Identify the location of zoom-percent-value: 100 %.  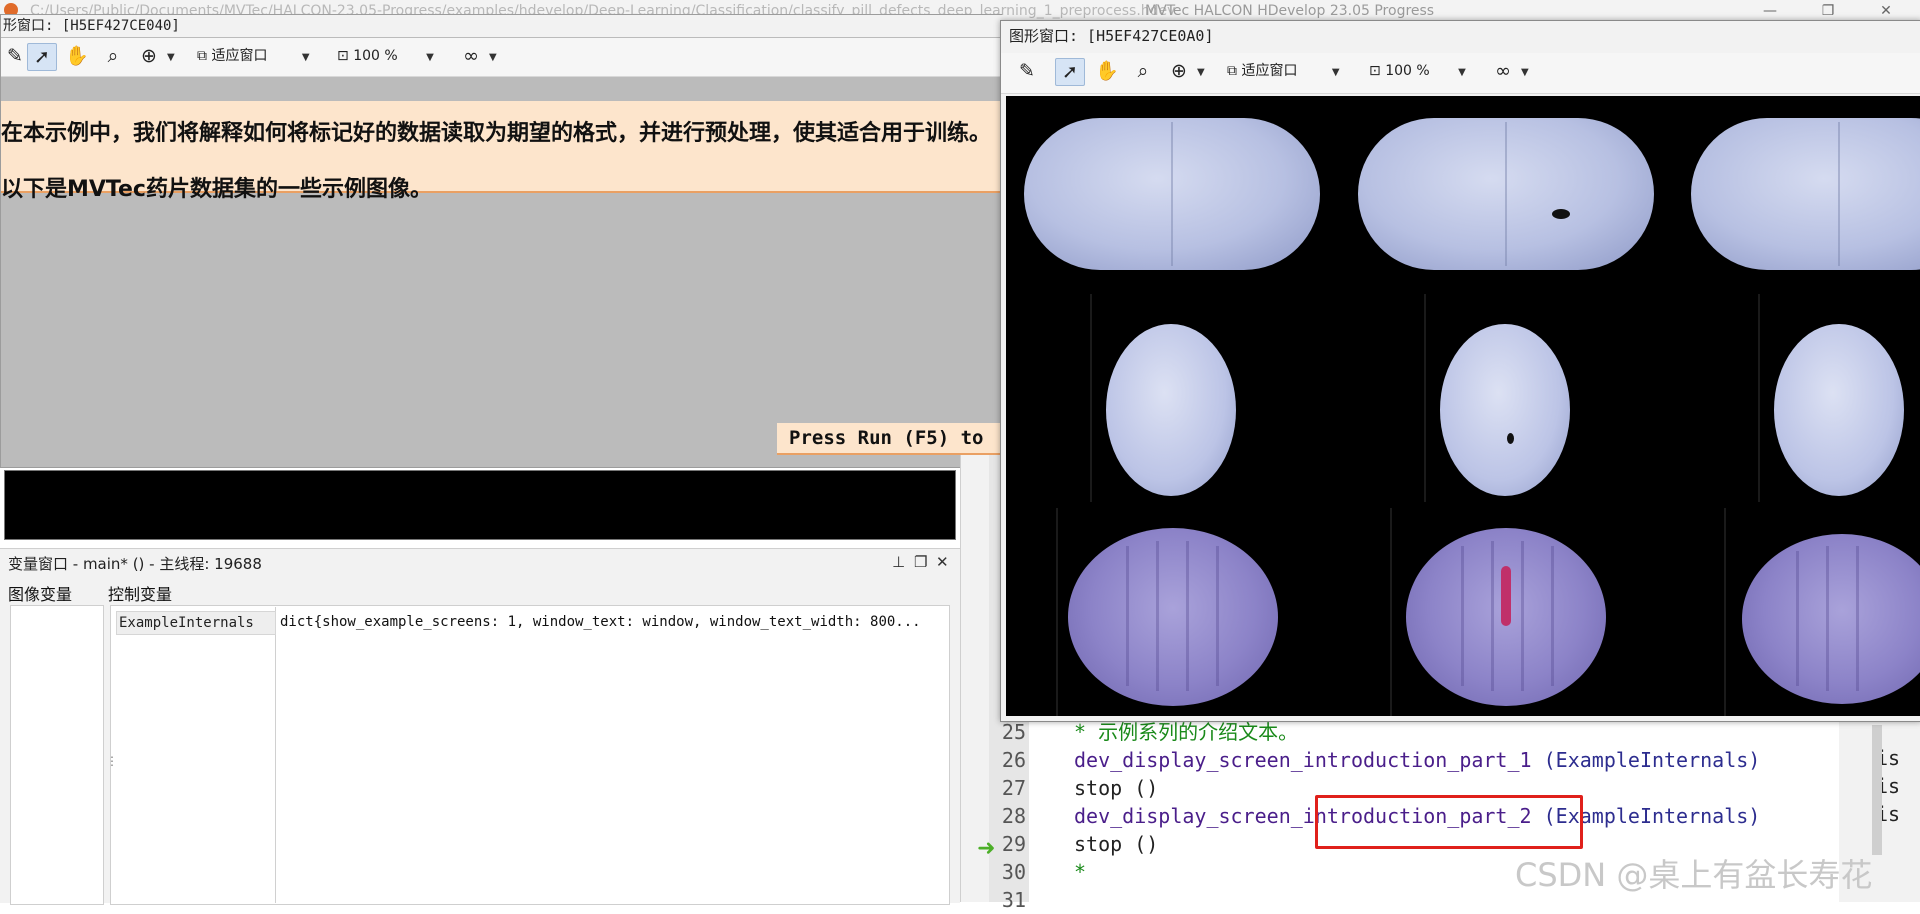
(1407, 71).